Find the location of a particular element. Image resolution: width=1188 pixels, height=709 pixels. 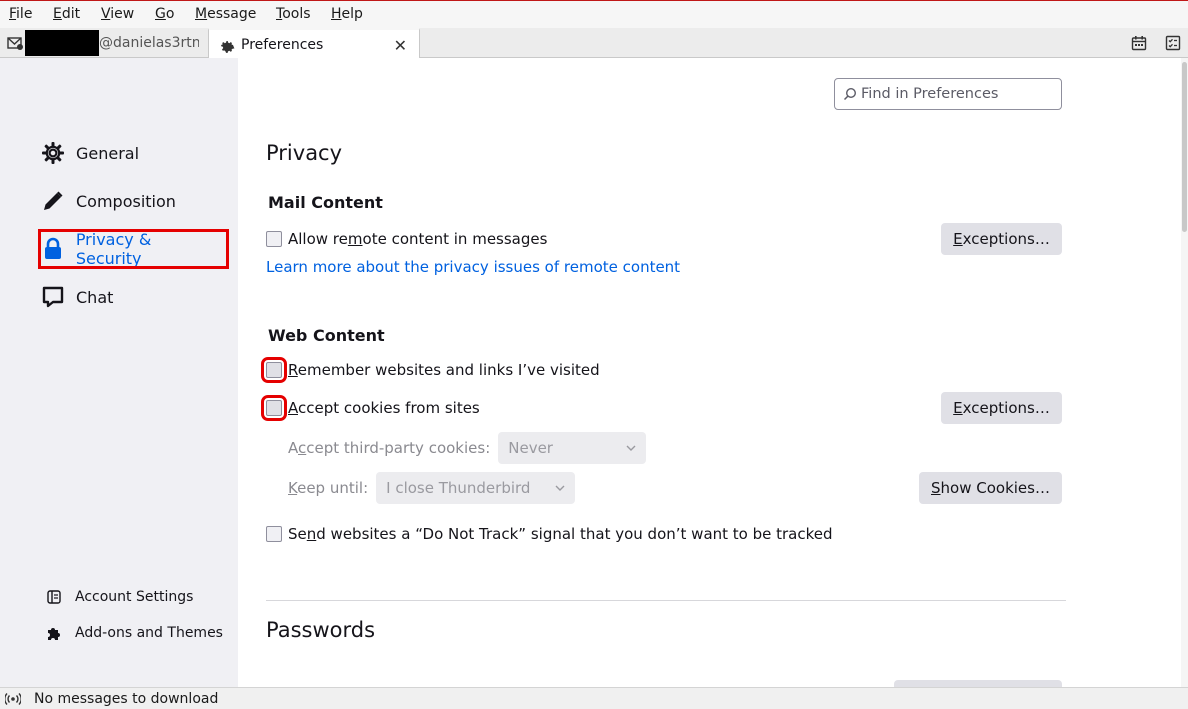

privacy-heading: Privacy is located at coordinates (304, 153).